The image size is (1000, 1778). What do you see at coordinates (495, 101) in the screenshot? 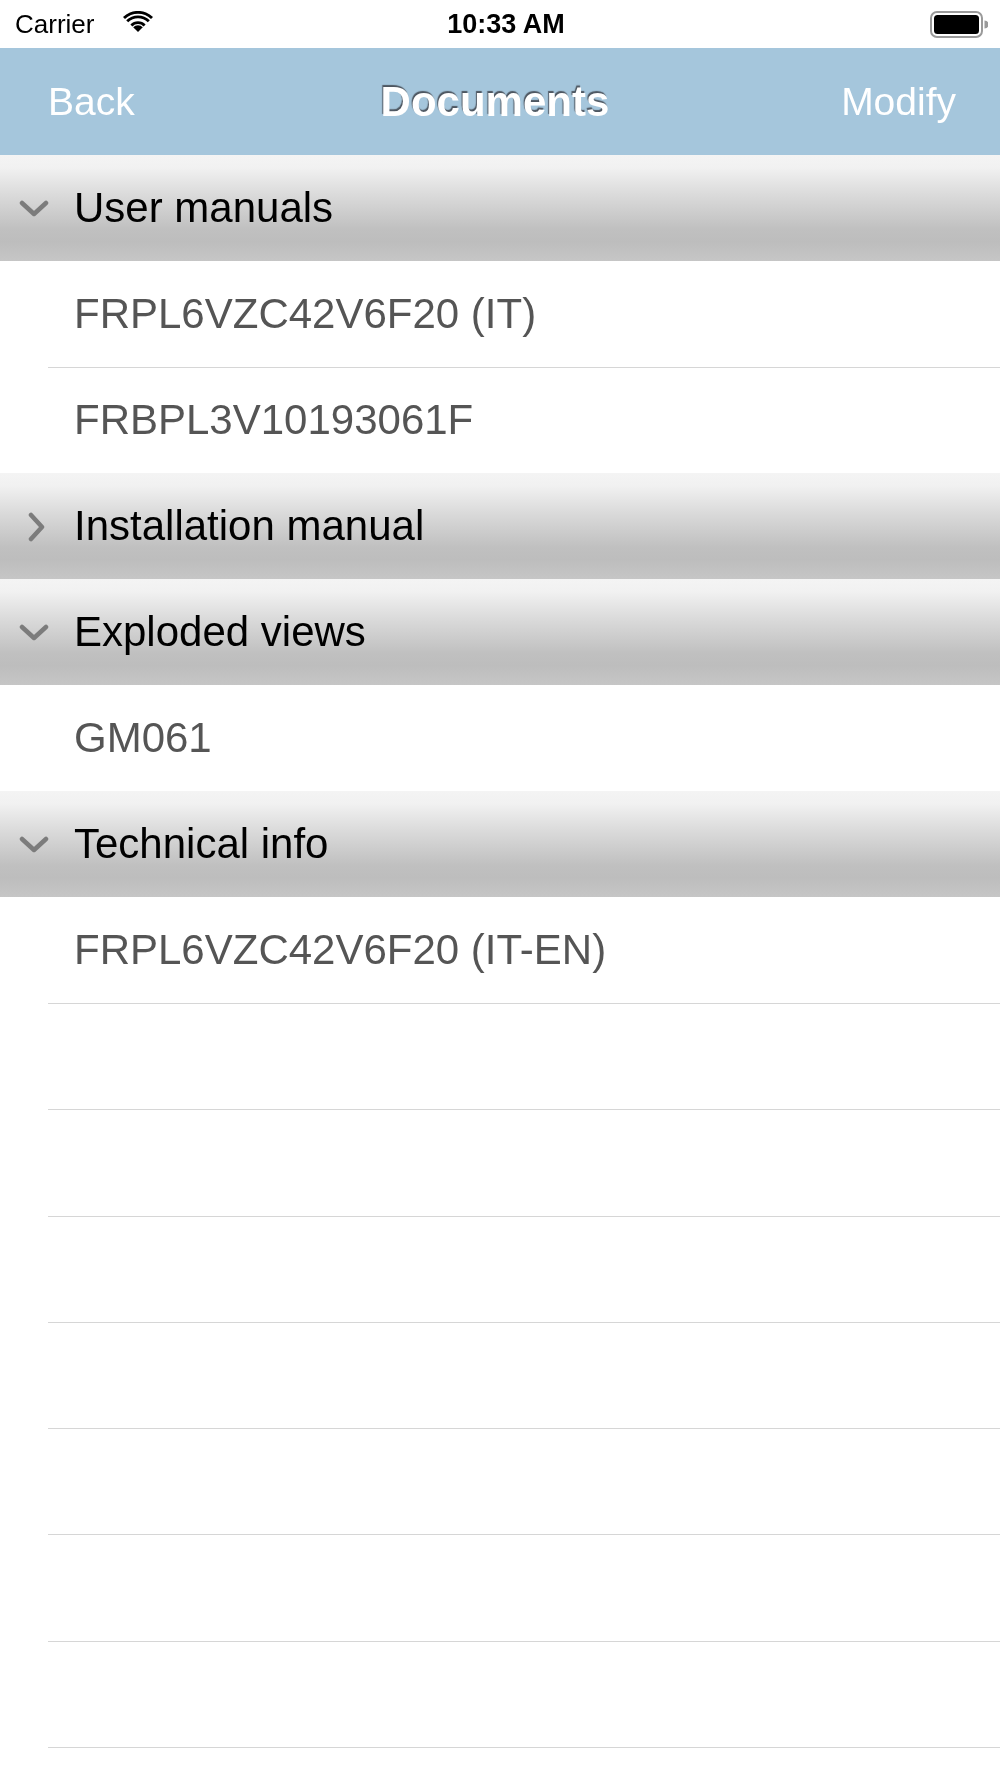
I see `nav-title: Documents` at bounding box center [495, 101].